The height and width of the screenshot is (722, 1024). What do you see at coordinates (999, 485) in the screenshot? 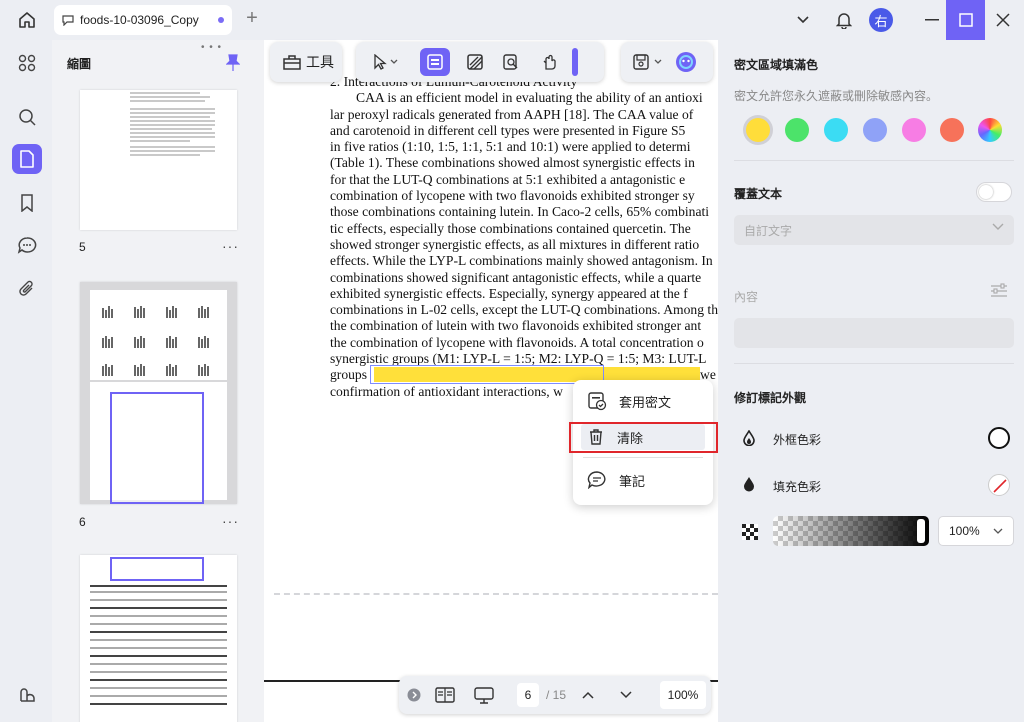
I see `fill-color-picker` at bounding box center [999, 485].